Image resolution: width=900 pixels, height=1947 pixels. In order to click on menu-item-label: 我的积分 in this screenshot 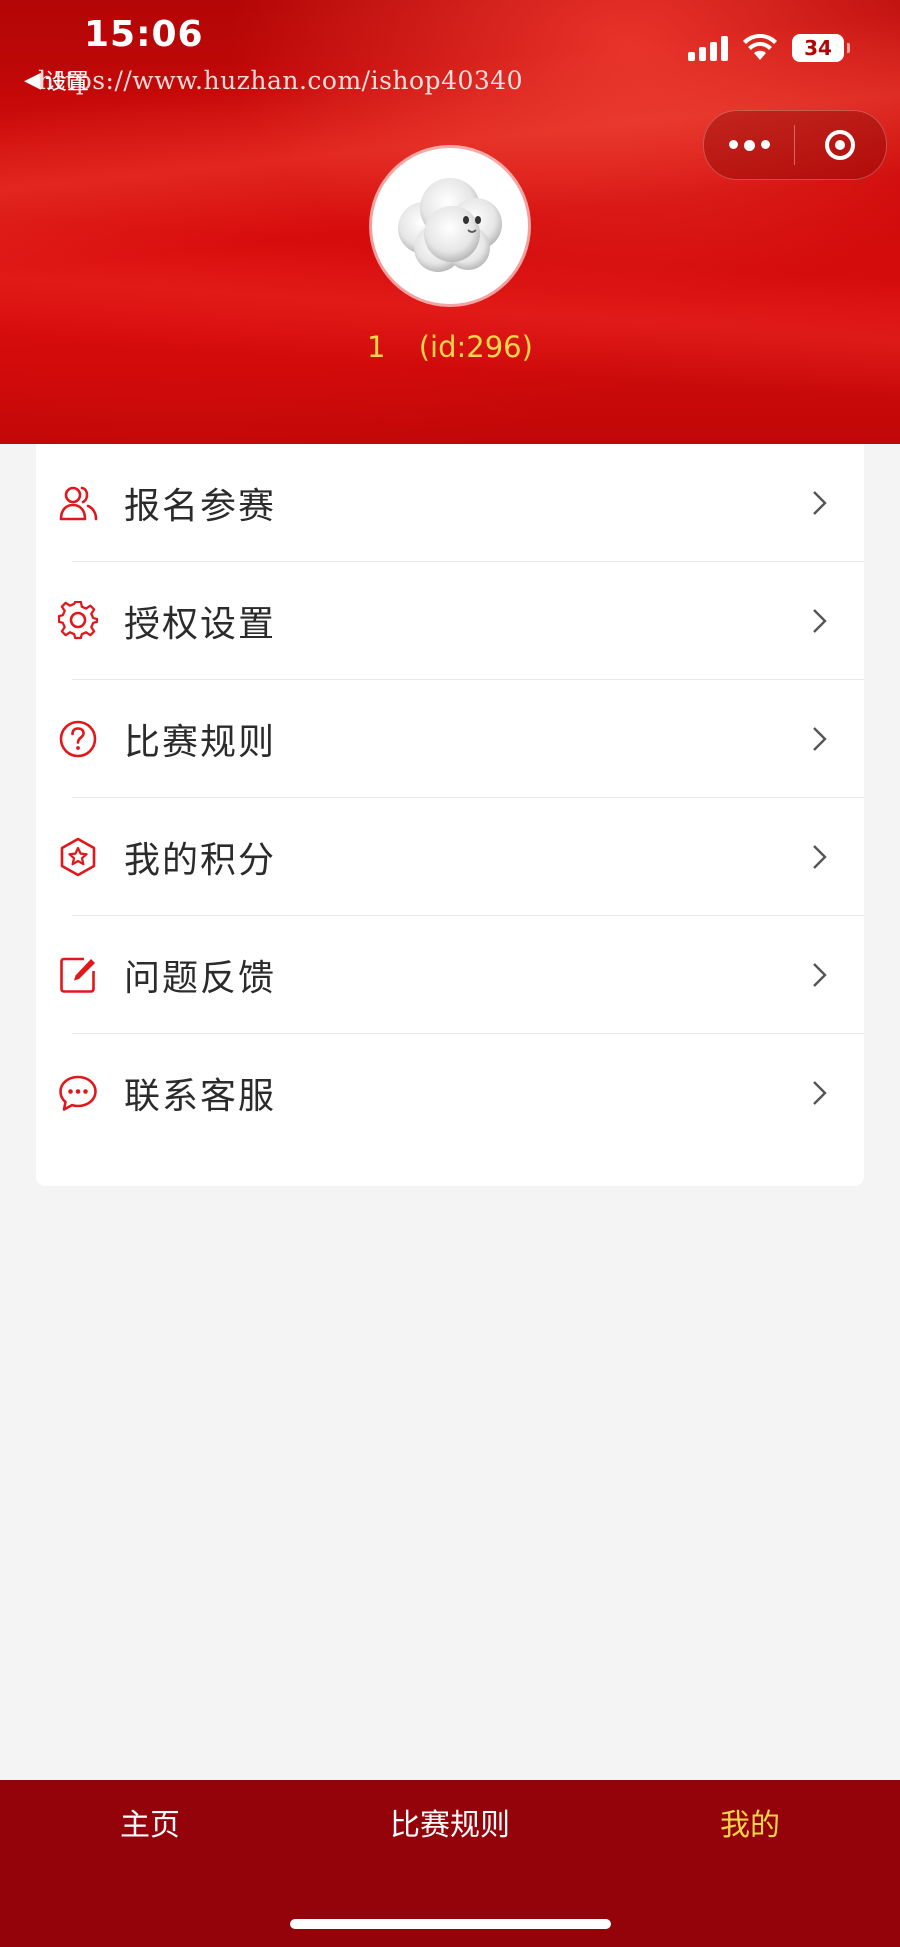, I will do `click(200, 860)`.